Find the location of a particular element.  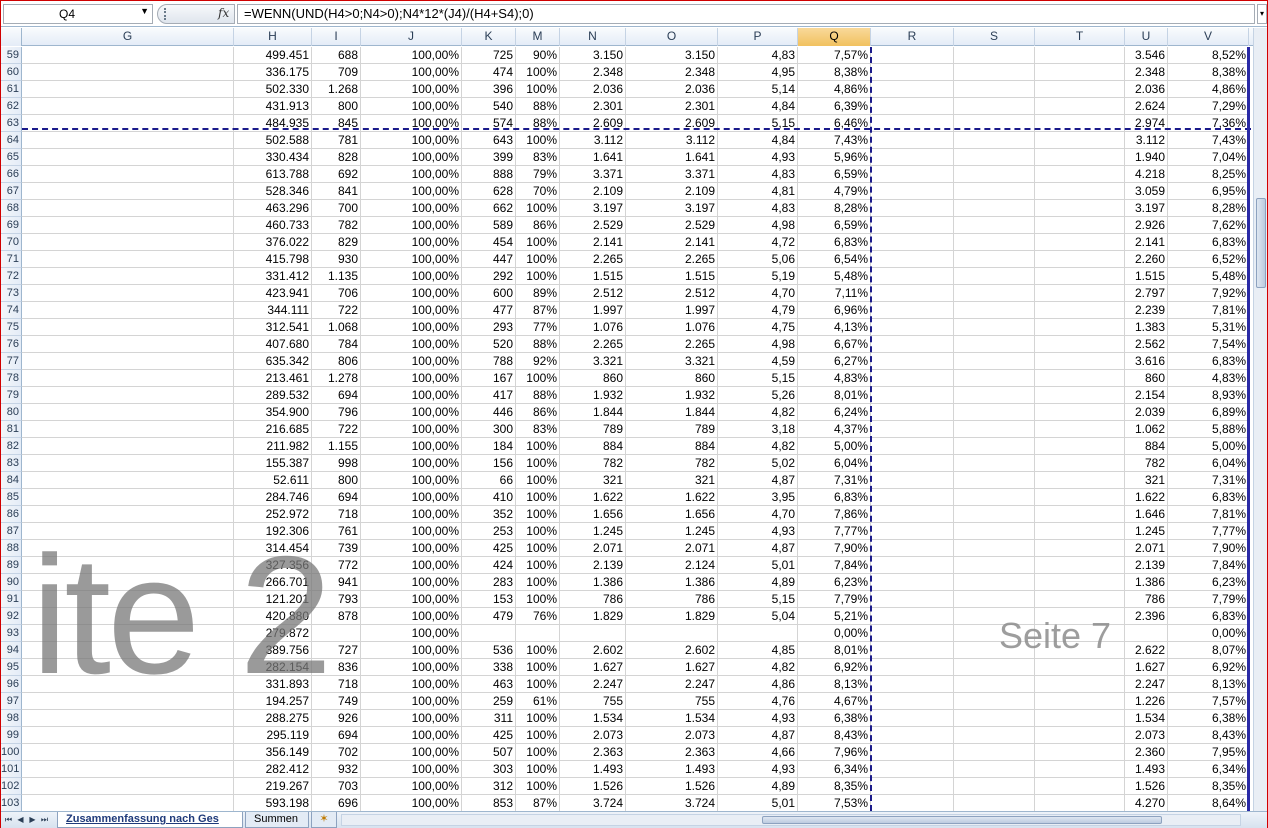

cell-q: 8,43% is located at coordinates (834, 735).